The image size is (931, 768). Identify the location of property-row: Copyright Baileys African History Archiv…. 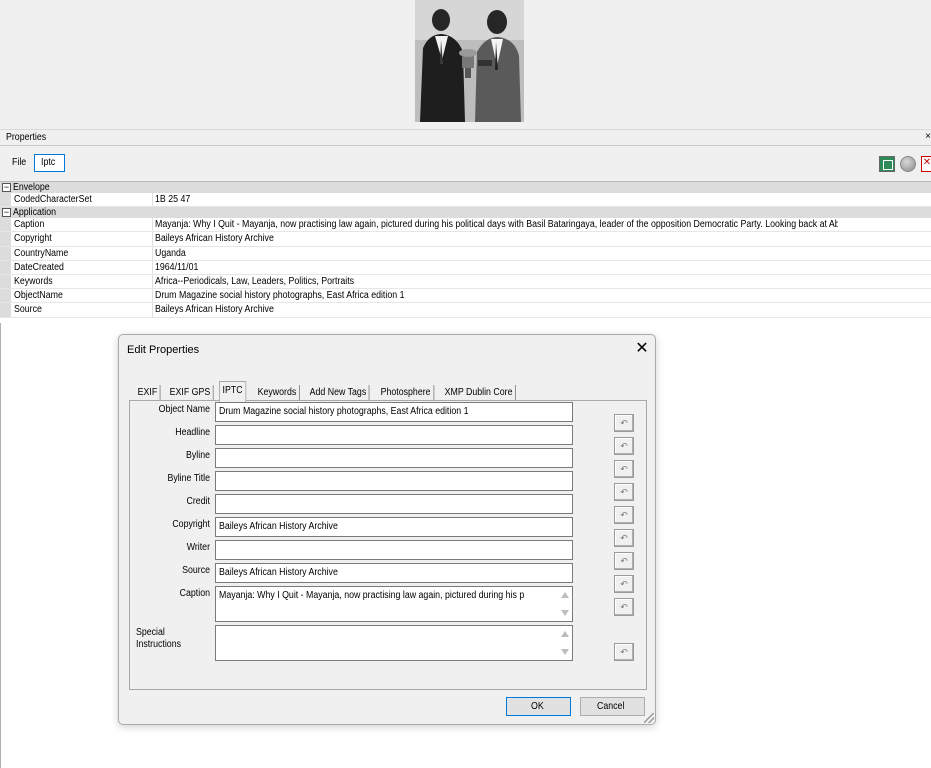
(465, 239).